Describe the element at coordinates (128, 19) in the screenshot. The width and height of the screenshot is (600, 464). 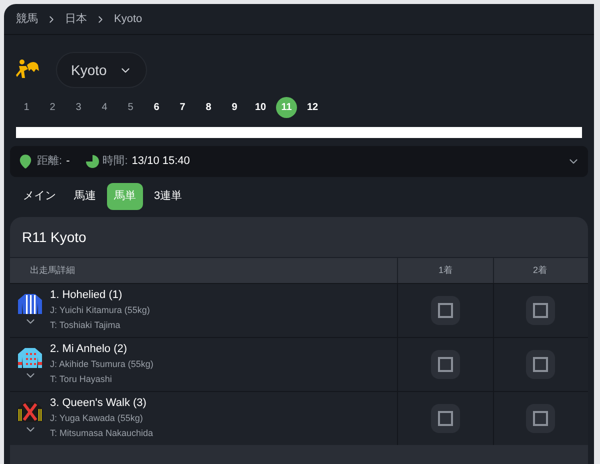
I see `breadcrumb-link: Kyoto` at that location.